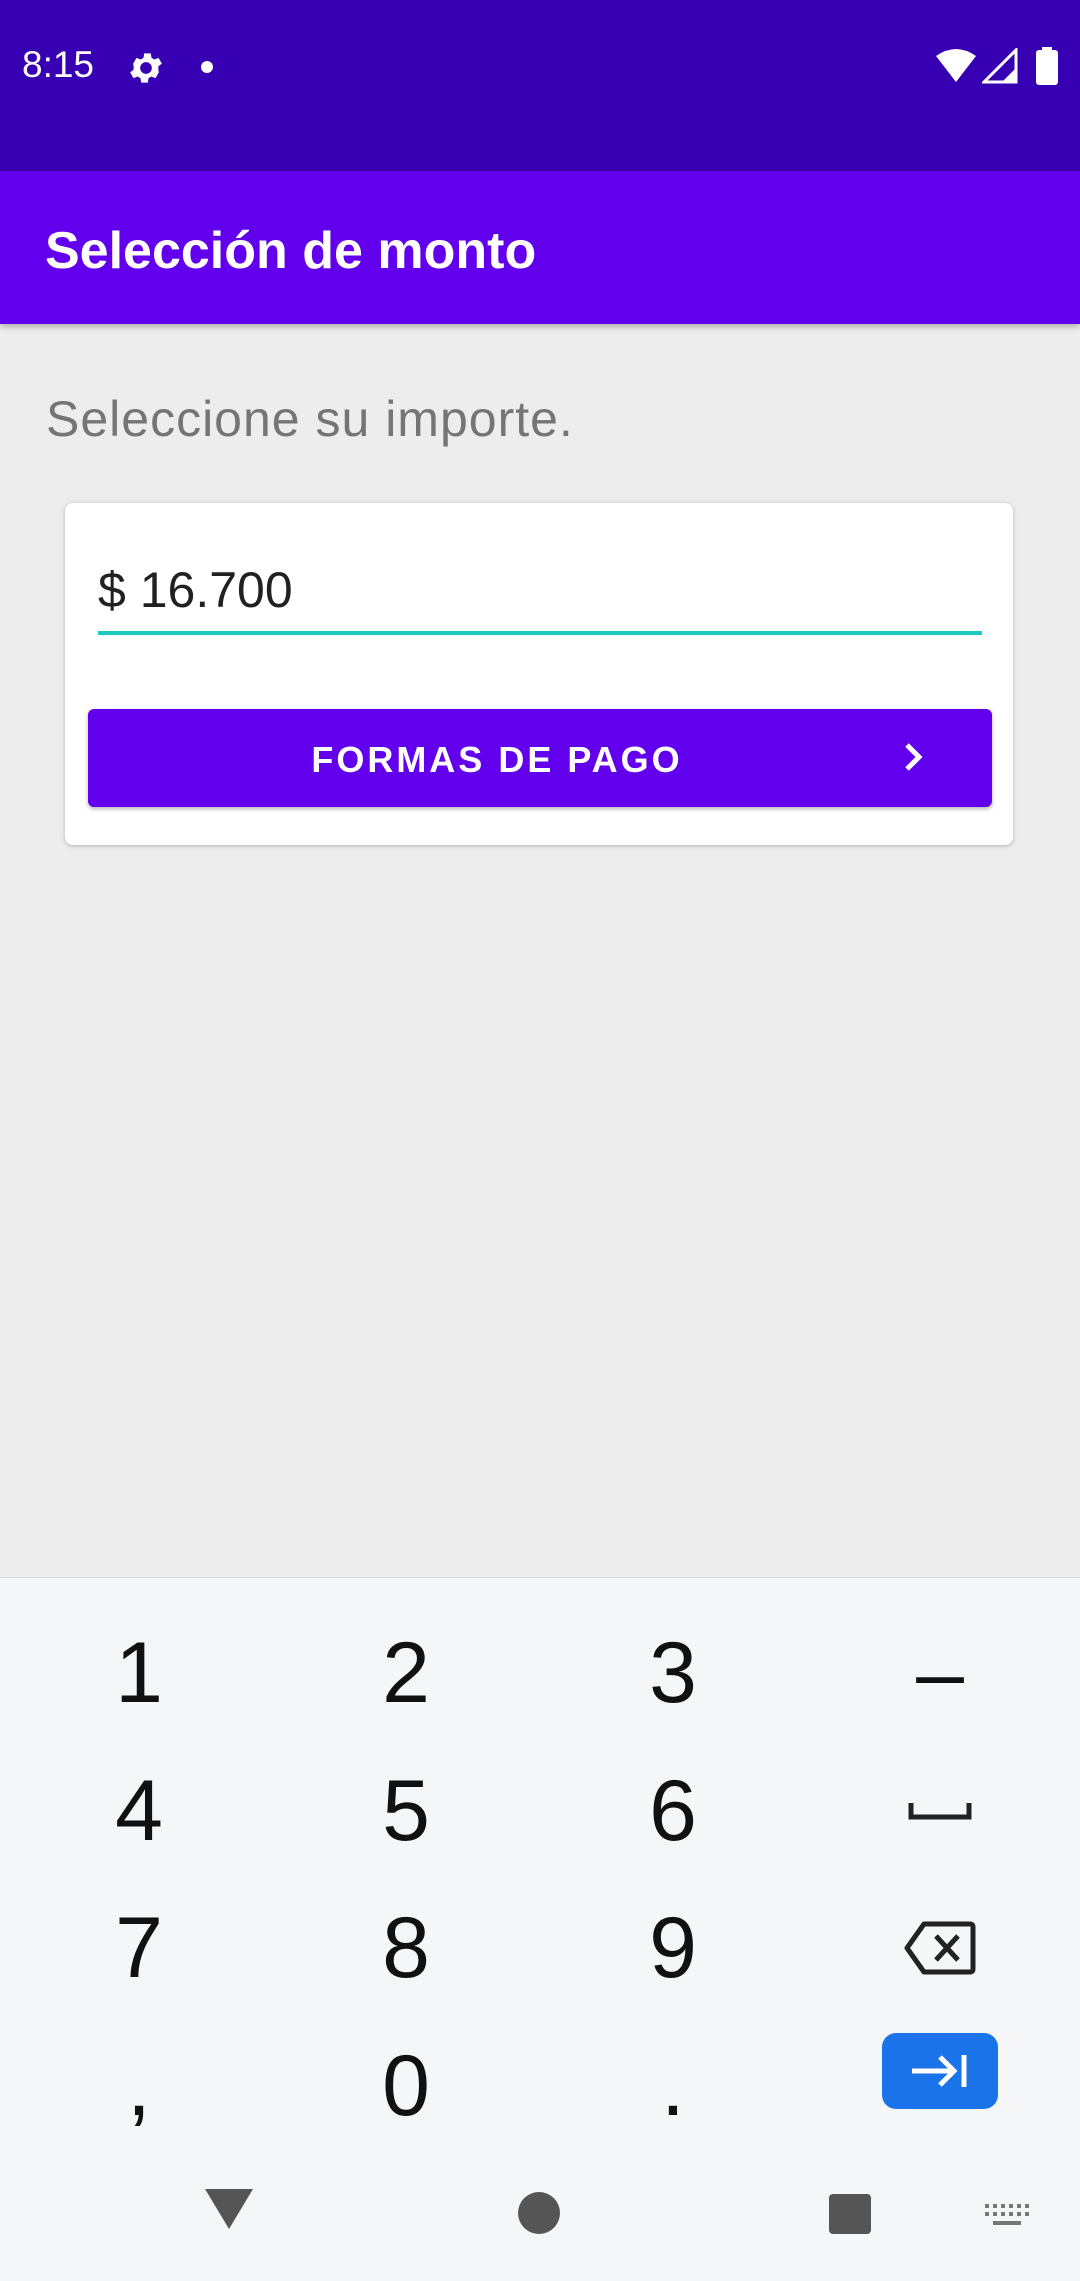  Describe the element at coordinates (207, 67) in the screenshot. I see `notification-dot-icon` at that location.